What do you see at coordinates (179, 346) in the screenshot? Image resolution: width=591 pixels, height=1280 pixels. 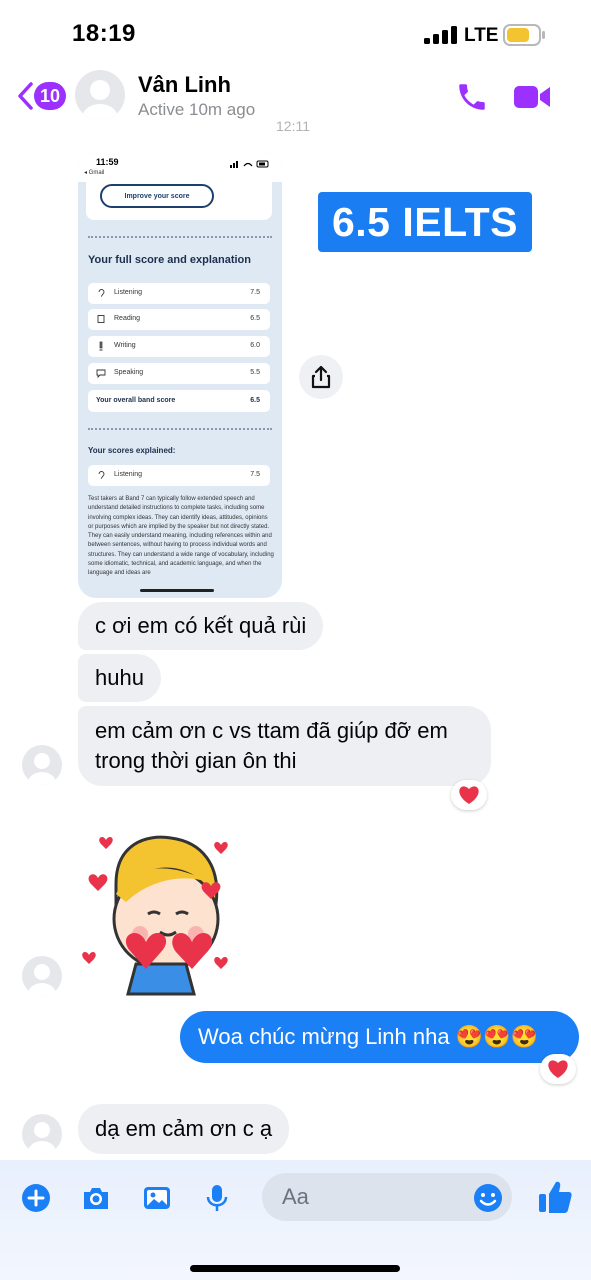 I see `score-row-writing: Writing 6.0` at bounding box center [179, 346].